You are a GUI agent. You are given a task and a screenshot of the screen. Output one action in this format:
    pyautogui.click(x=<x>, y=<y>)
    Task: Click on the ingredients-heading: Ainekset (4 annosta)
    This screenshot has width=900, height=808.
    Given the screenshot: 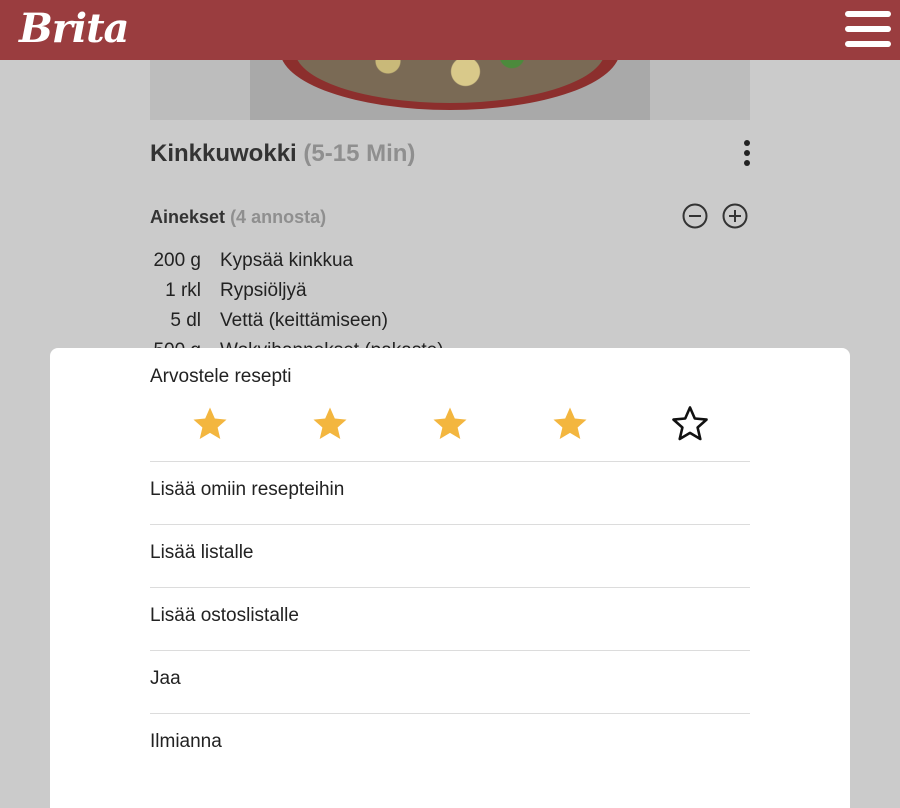 What is the action you would take?
    pyautogui.click(x=238, y=217)
    